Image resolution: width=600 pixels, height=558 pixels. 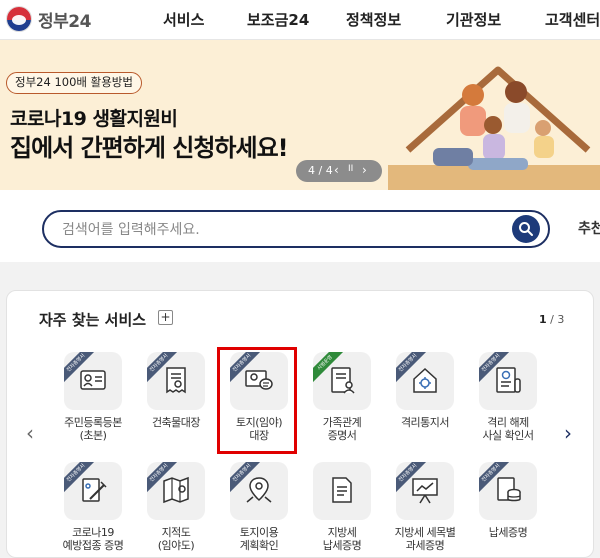 I want to click on search-input, so click(x=282, y=230).